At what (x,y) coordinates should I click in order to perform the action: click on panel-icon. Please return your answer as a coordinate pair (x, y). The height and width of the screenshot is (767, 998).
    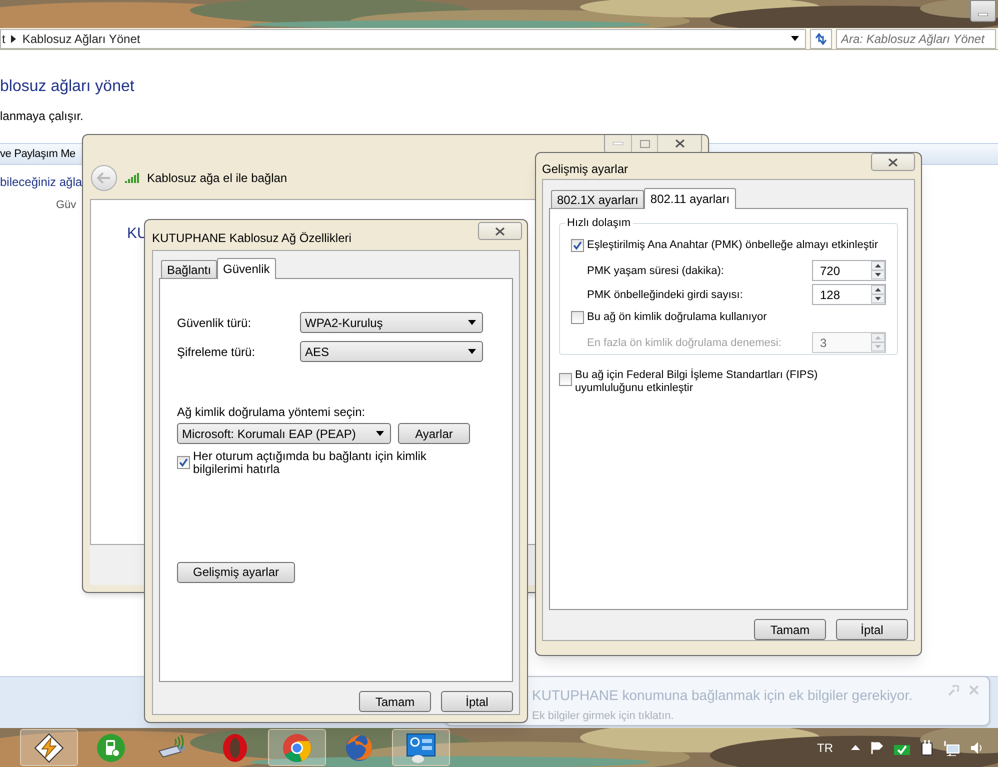
    Looking at the image, I should click on (421, 748).